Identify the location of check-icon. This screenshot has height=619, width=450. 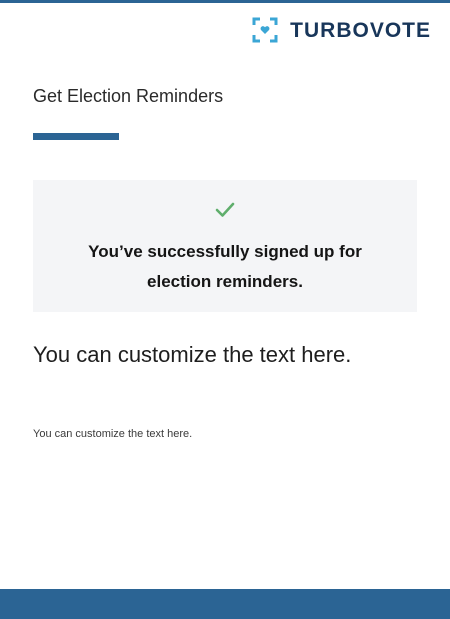
(225, 209).